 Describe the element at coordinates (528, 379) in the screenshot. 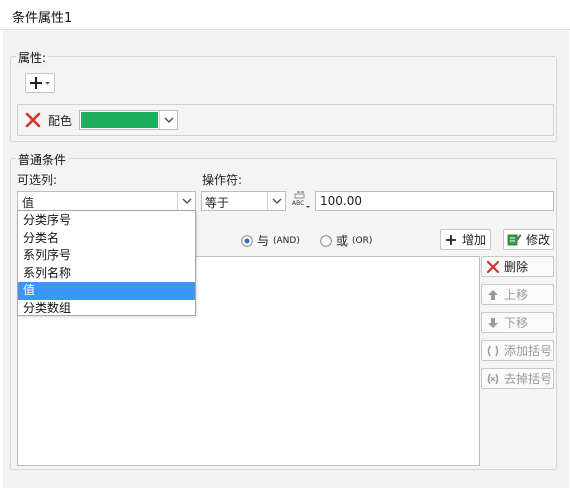

I see `remove-bracket-label: 去掉括号` at that location.